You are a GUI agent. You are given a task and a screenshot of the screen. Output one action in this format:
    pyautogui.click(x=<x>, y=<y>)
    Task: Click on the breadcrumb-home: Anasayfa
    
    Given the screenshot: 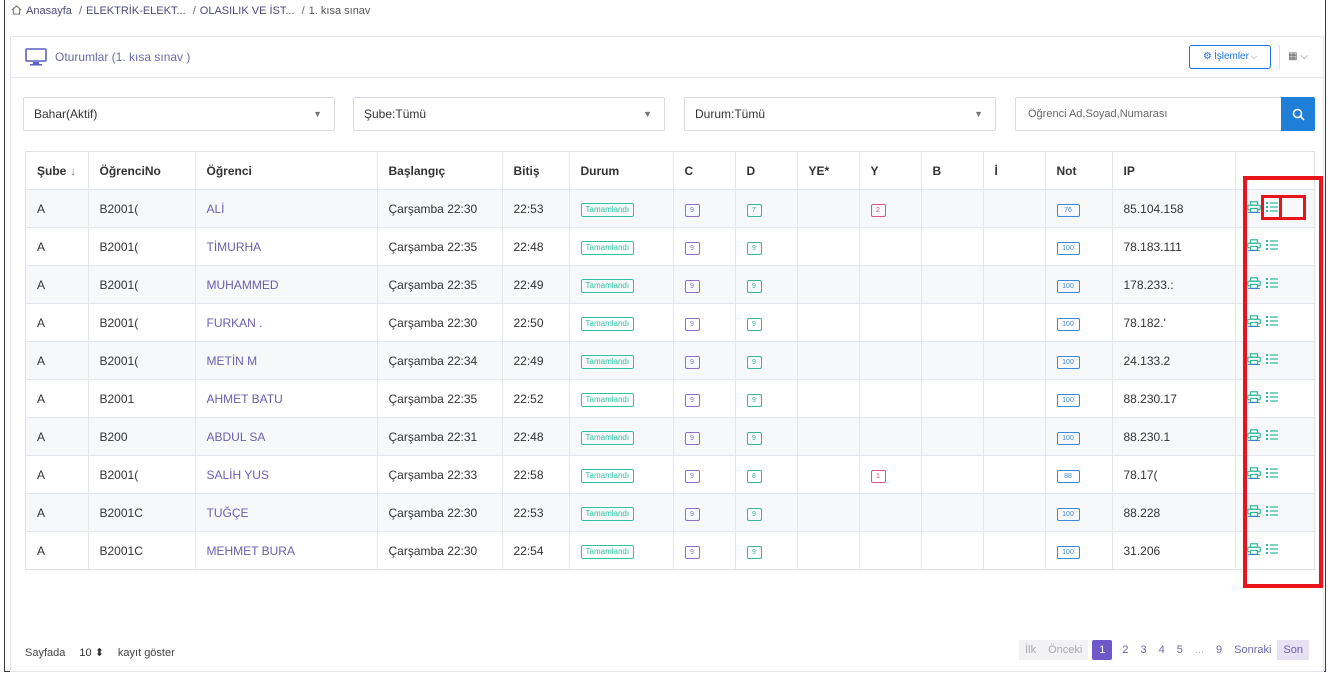 What is the action you would take?
    pyautogui.click(x=49, y=11)
    